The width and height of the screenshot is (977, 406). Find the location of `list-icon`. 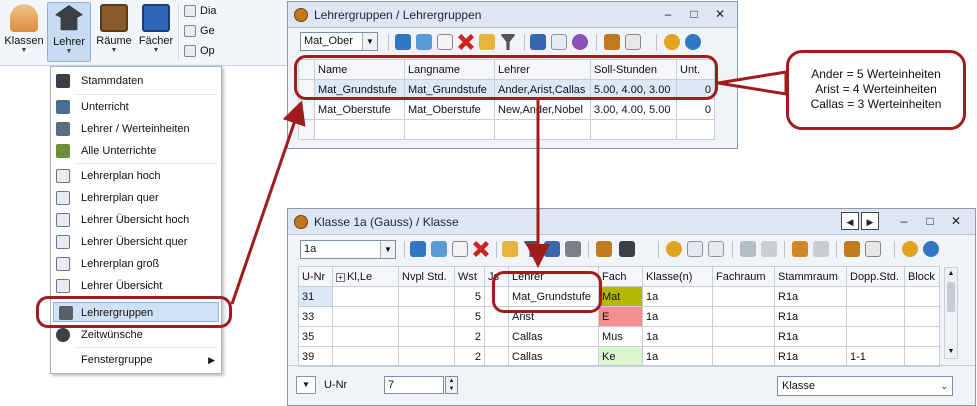

list-icon is located at coordinates (439, 249).